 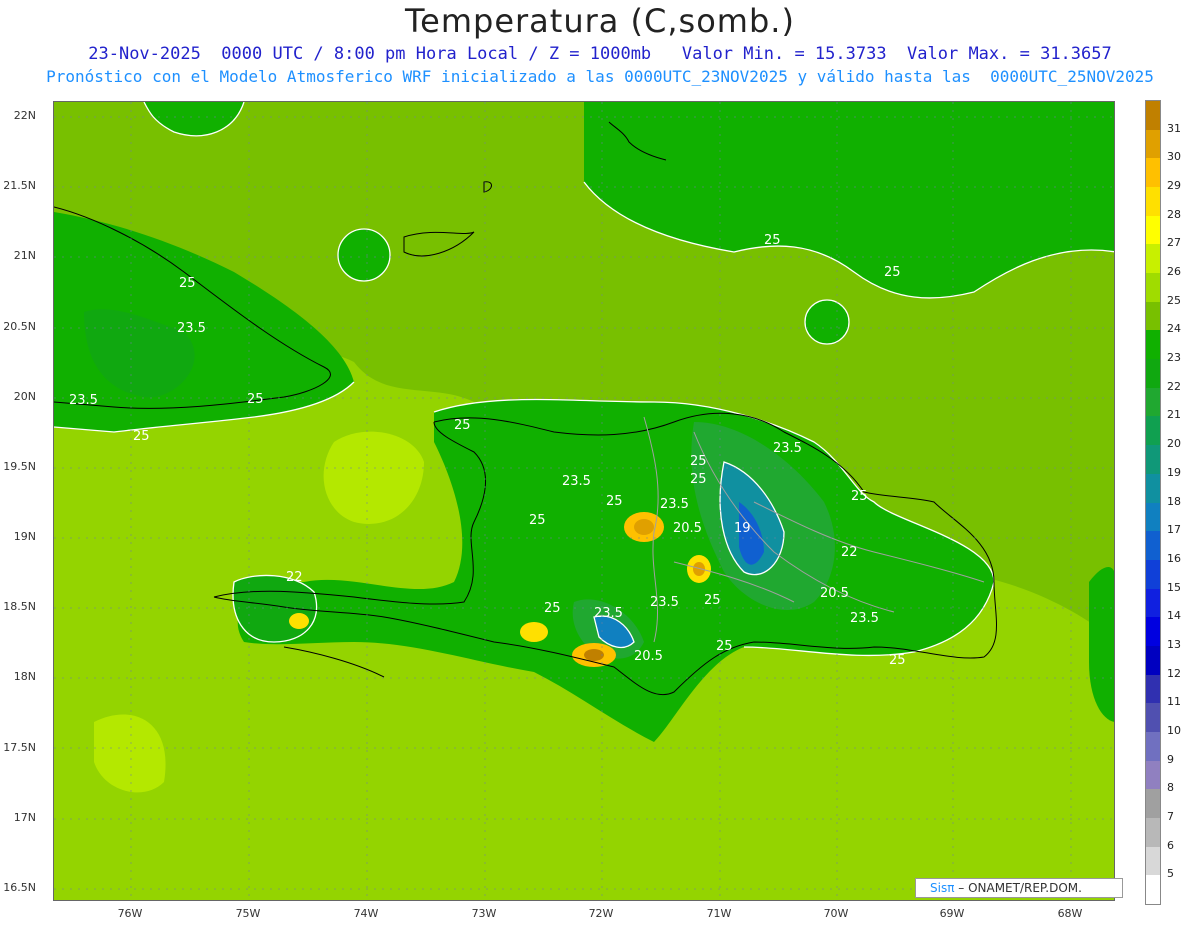 I want to click on colorbar-label: 25, so click(x=1174, y=300).